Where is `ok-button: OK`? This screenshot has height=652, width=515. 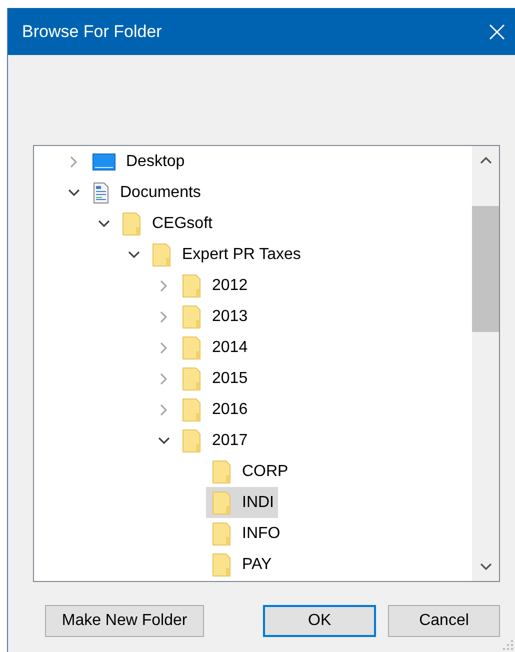 ok-button: OK is located at coordinates (319, 621).